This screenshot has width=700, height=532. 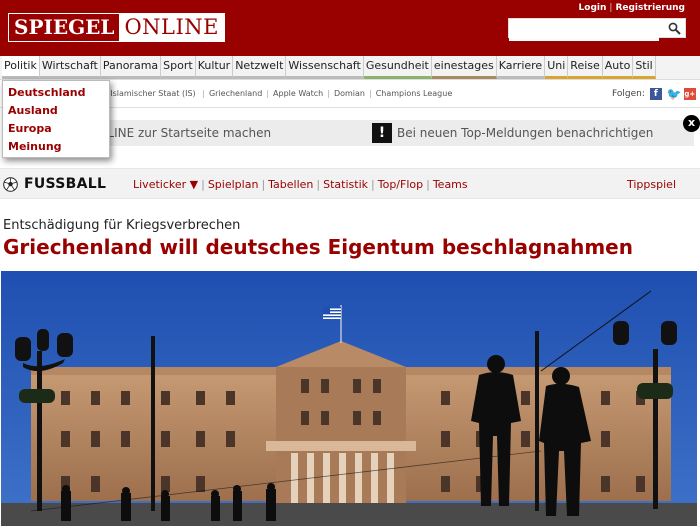 I want to click on nav-item-stil: Stil, so click(x=644, y=67).